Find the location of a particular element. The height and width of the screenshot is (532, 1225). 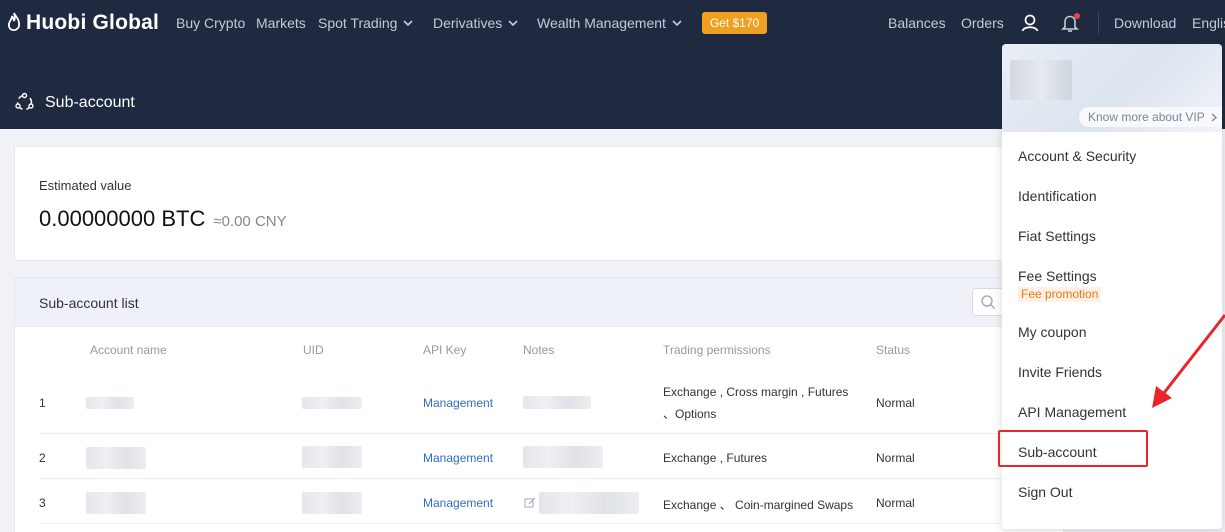

nav-markets: Markets is located at coordinates (281, 23).